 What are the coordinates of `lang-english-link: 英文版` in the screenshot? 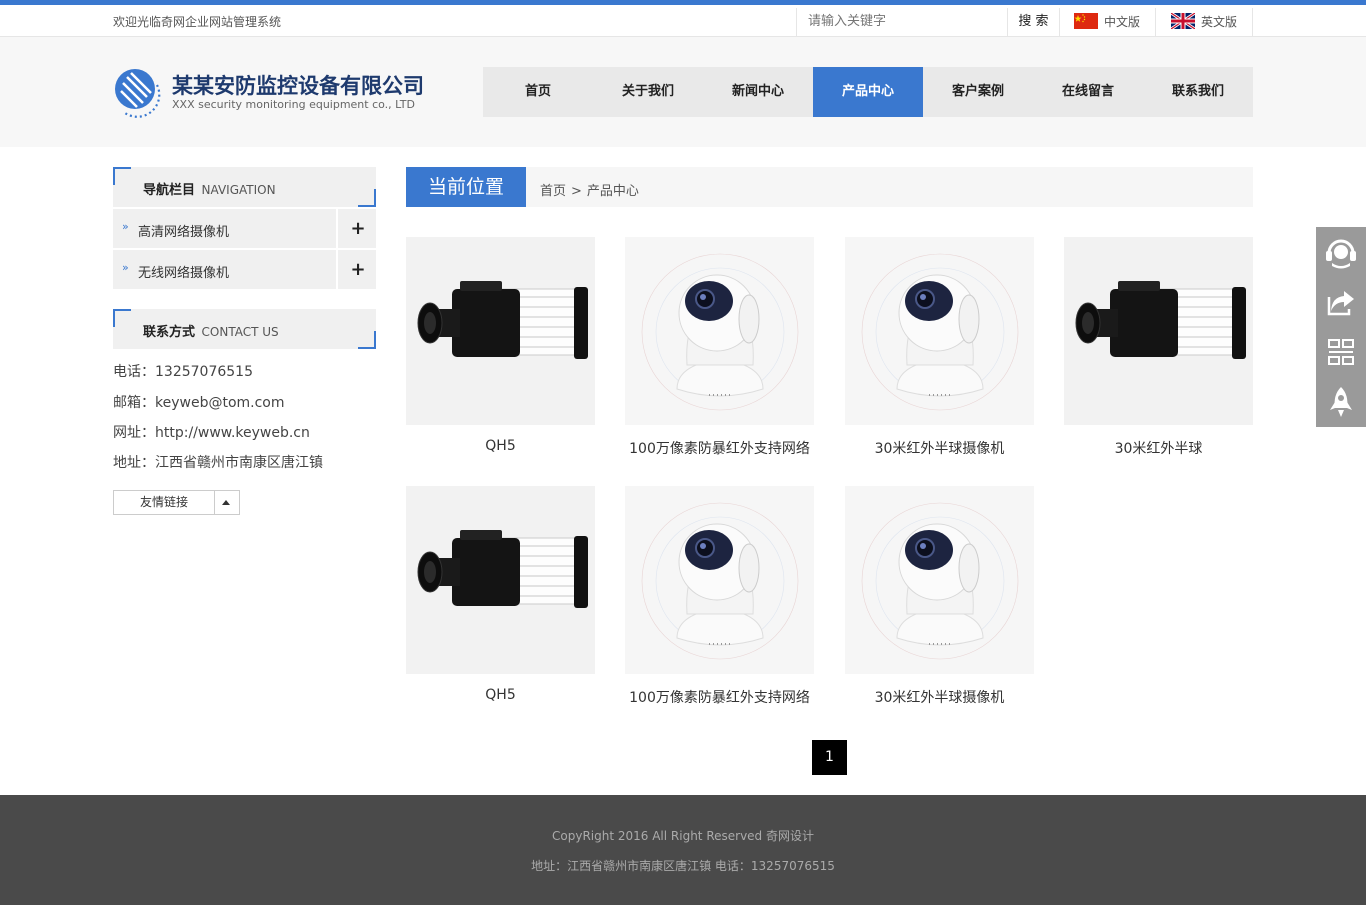 It's located at (1204, 22).